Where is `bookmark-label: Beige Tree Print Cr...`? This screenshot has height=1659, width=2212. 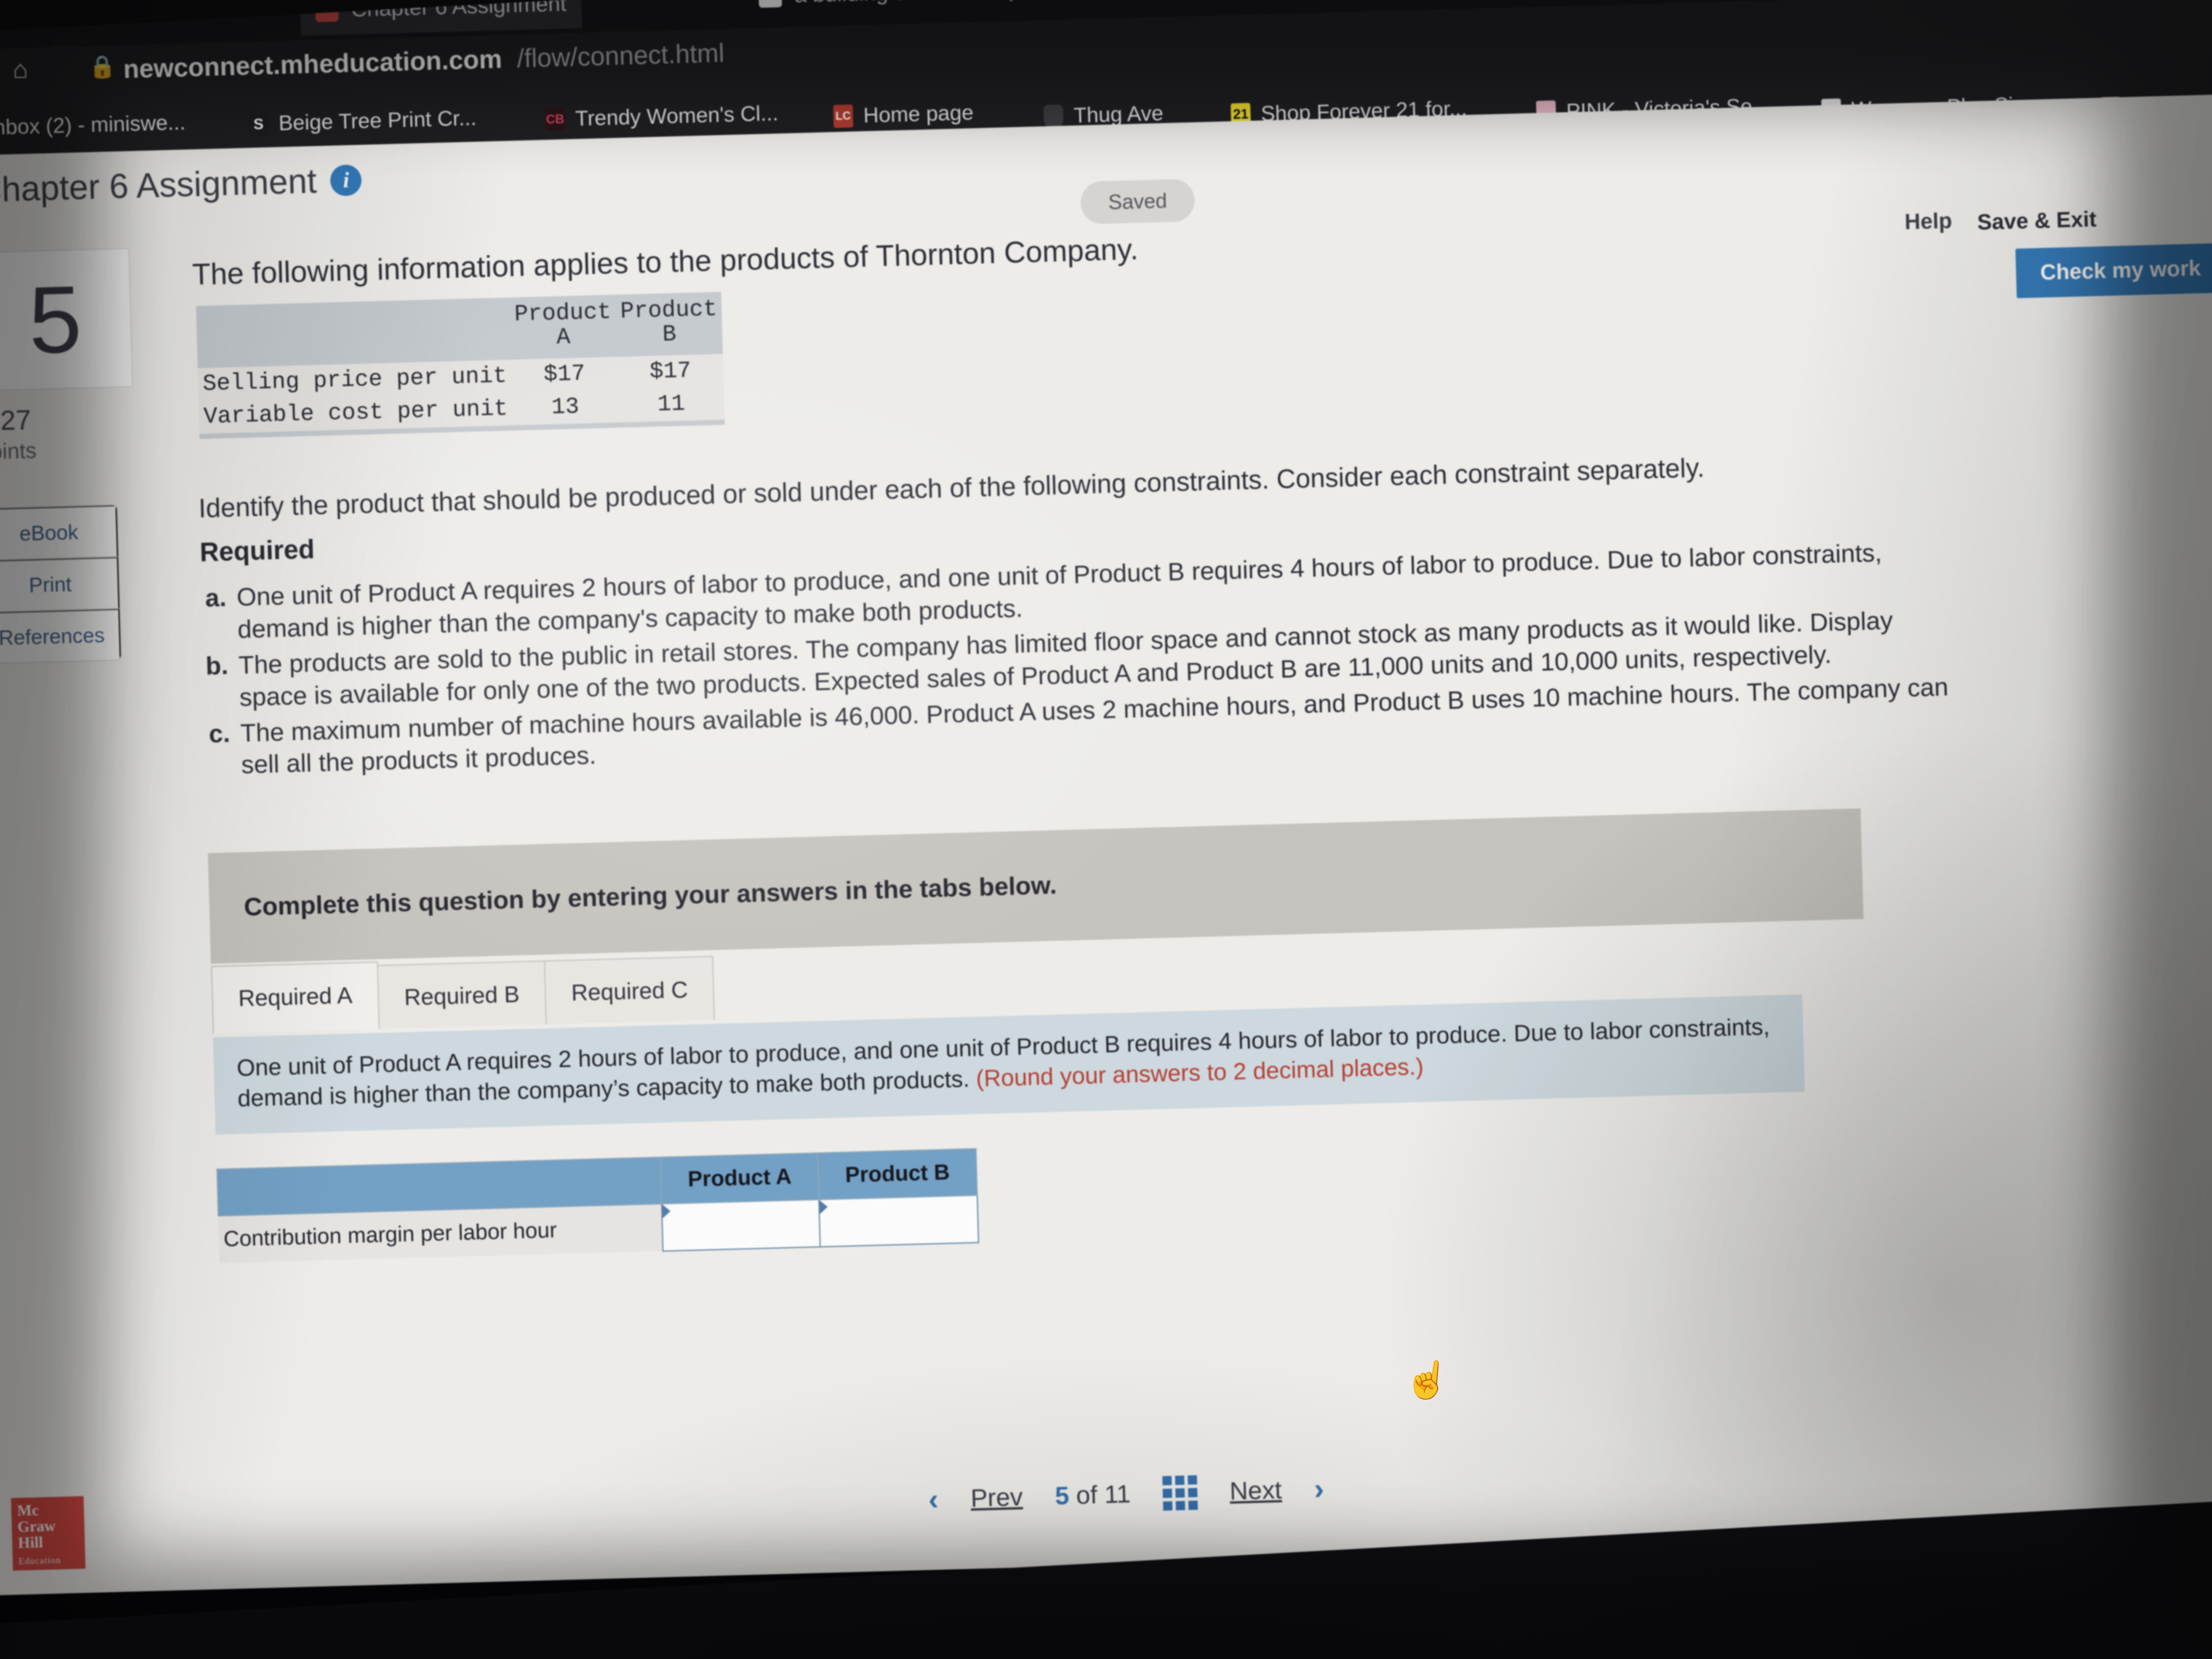 bookmark-label: Beige Tree Print Cr... is located at coordinates (377, 120).